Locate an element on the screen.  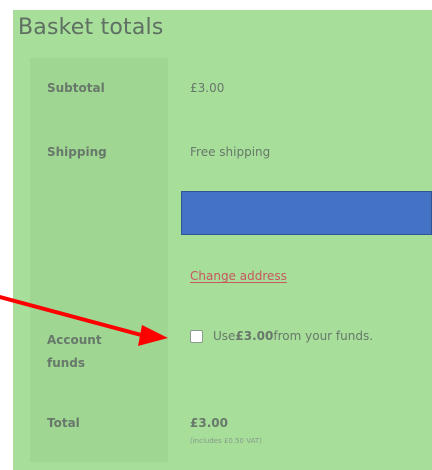
vat-note: (includes £0.50 VAT) is located at coordinates (226, 441).